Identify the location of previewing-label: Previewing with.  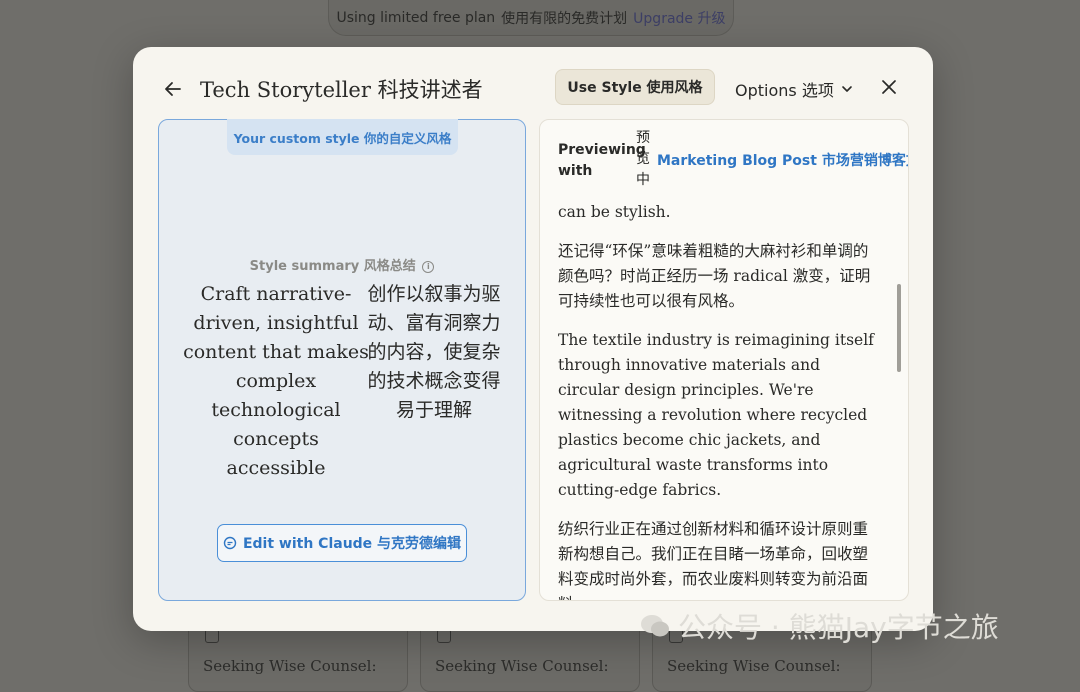
(602, 160).